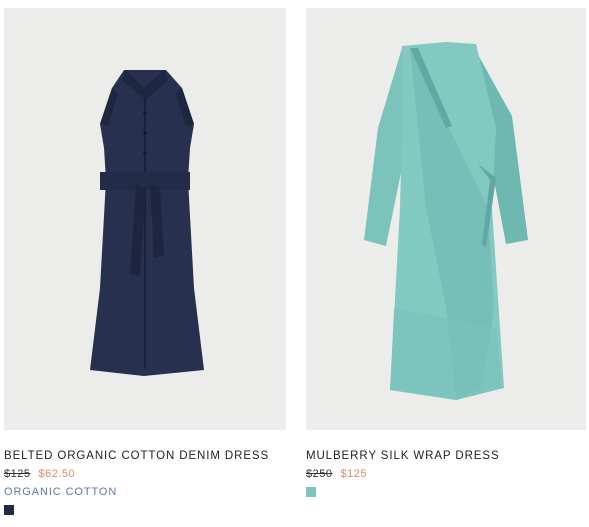  Describe the element at coordinates (319, 474) in the screenshot. I see `original-price: $250` at that location.